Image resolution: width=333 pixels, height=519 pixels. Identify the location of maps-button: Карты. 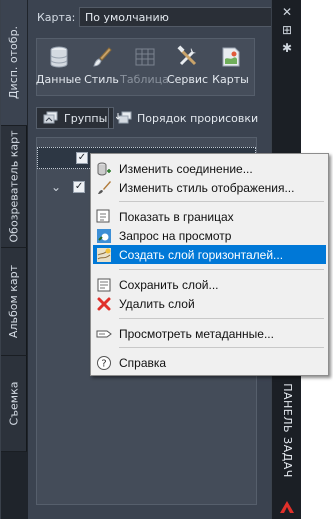
(230, 67).